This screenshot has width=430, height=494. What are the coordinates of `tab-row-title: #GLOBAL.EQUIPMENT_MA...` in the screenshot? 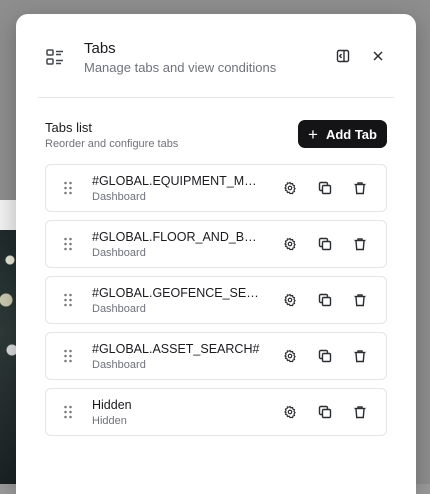 It's located at (177, 181).